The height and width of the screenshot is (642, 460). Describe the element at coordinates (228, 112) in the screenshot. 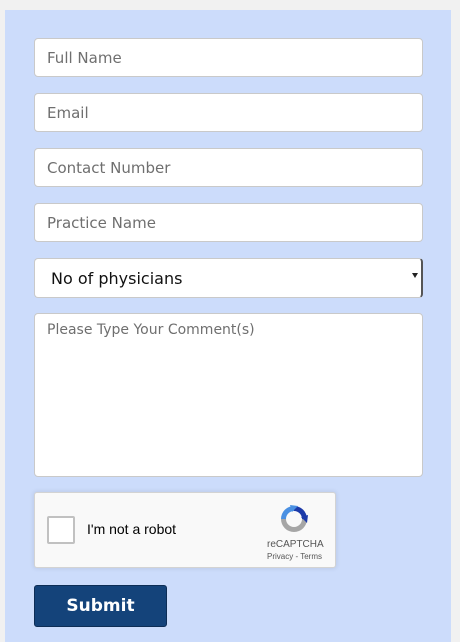

I see `email-input` at that location.